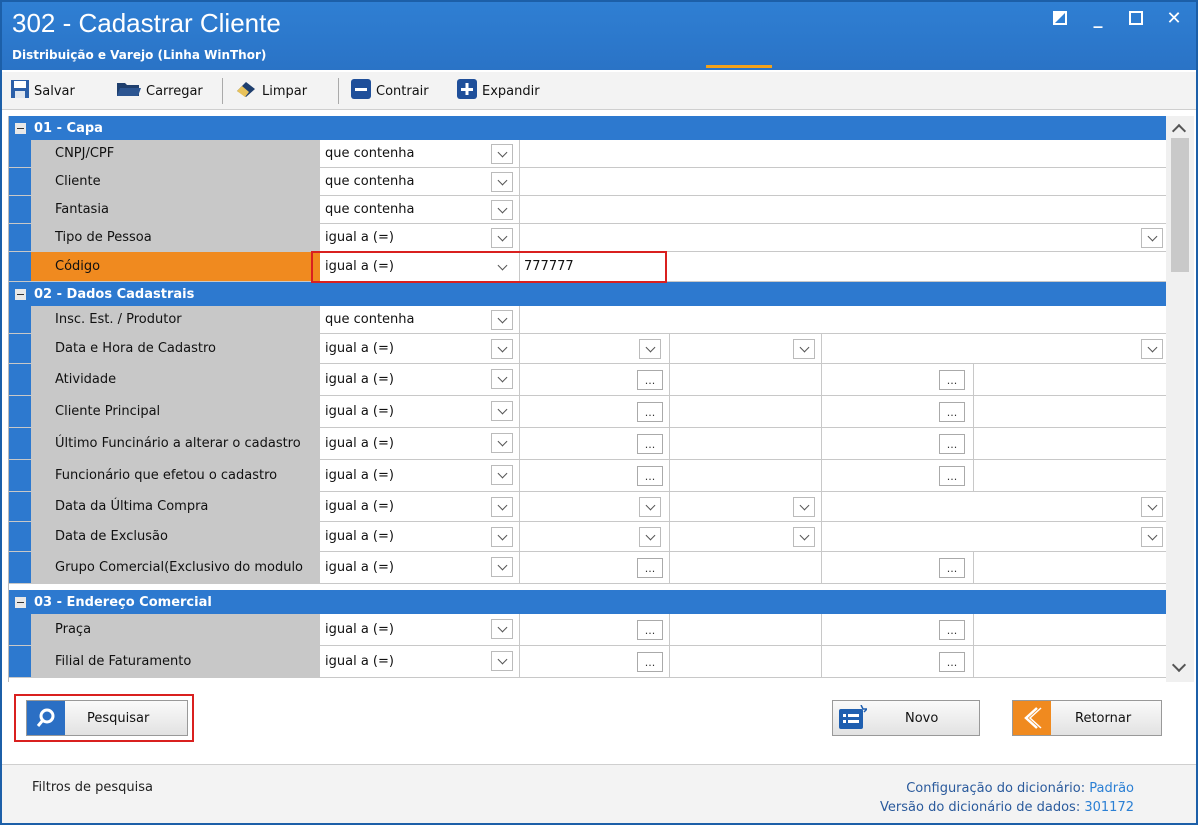 This screenshot has height=825, width=1198. Describe the element at coordinates (174, 91) in the screenshot. I see `load-label: Carregar` at that location.